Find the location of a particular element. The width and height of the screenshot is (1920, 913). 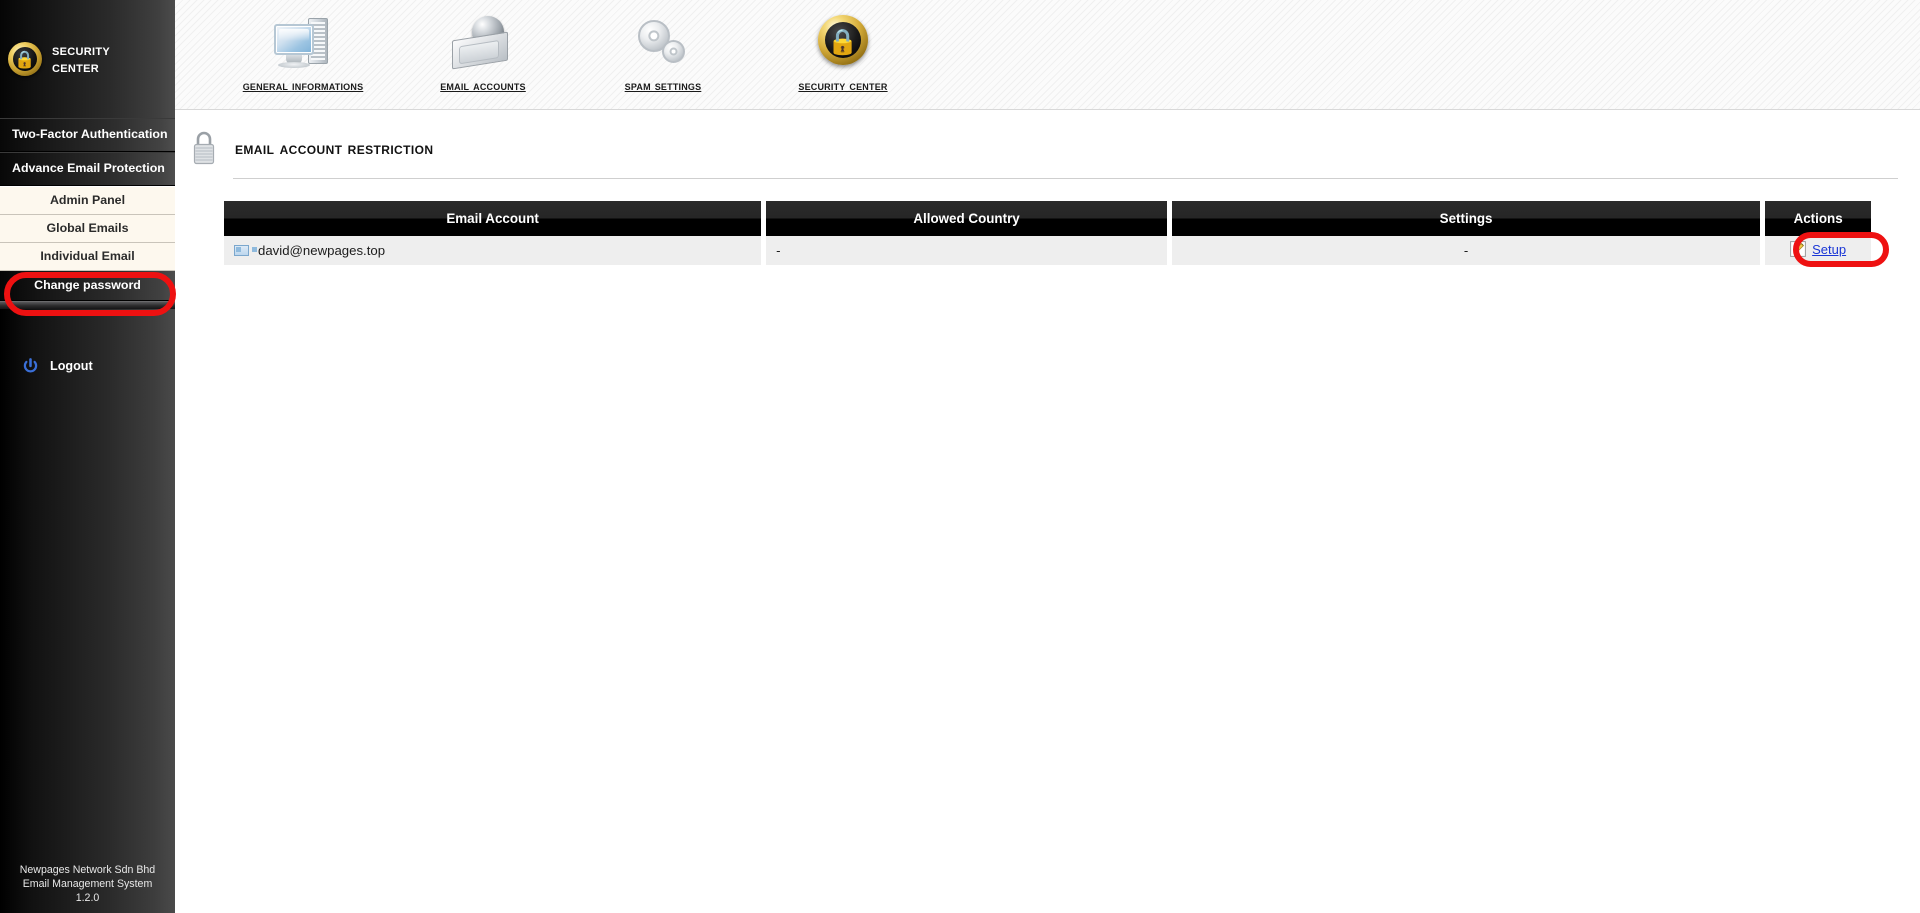

tab-label: Security Center is located at coordinates (843, 85).